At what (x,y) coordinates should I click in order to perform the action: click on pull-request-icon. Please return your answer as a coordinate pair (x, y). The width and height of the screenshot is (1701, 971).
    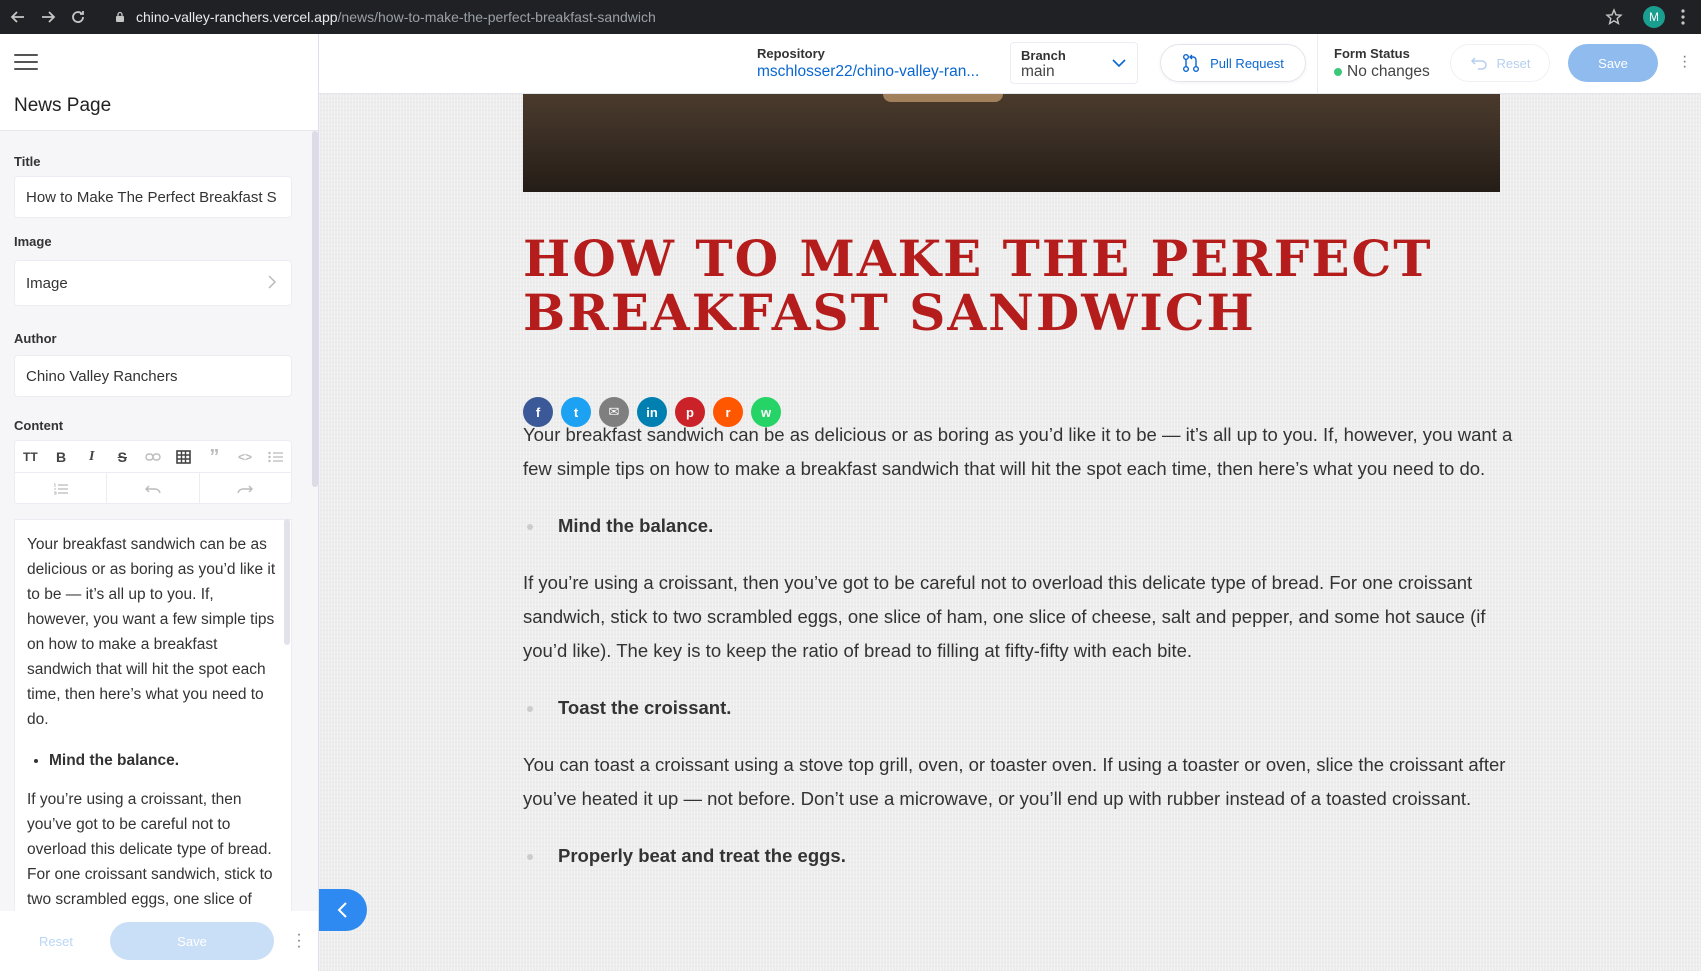
    Looking at the image, I should click on (1191, 63).